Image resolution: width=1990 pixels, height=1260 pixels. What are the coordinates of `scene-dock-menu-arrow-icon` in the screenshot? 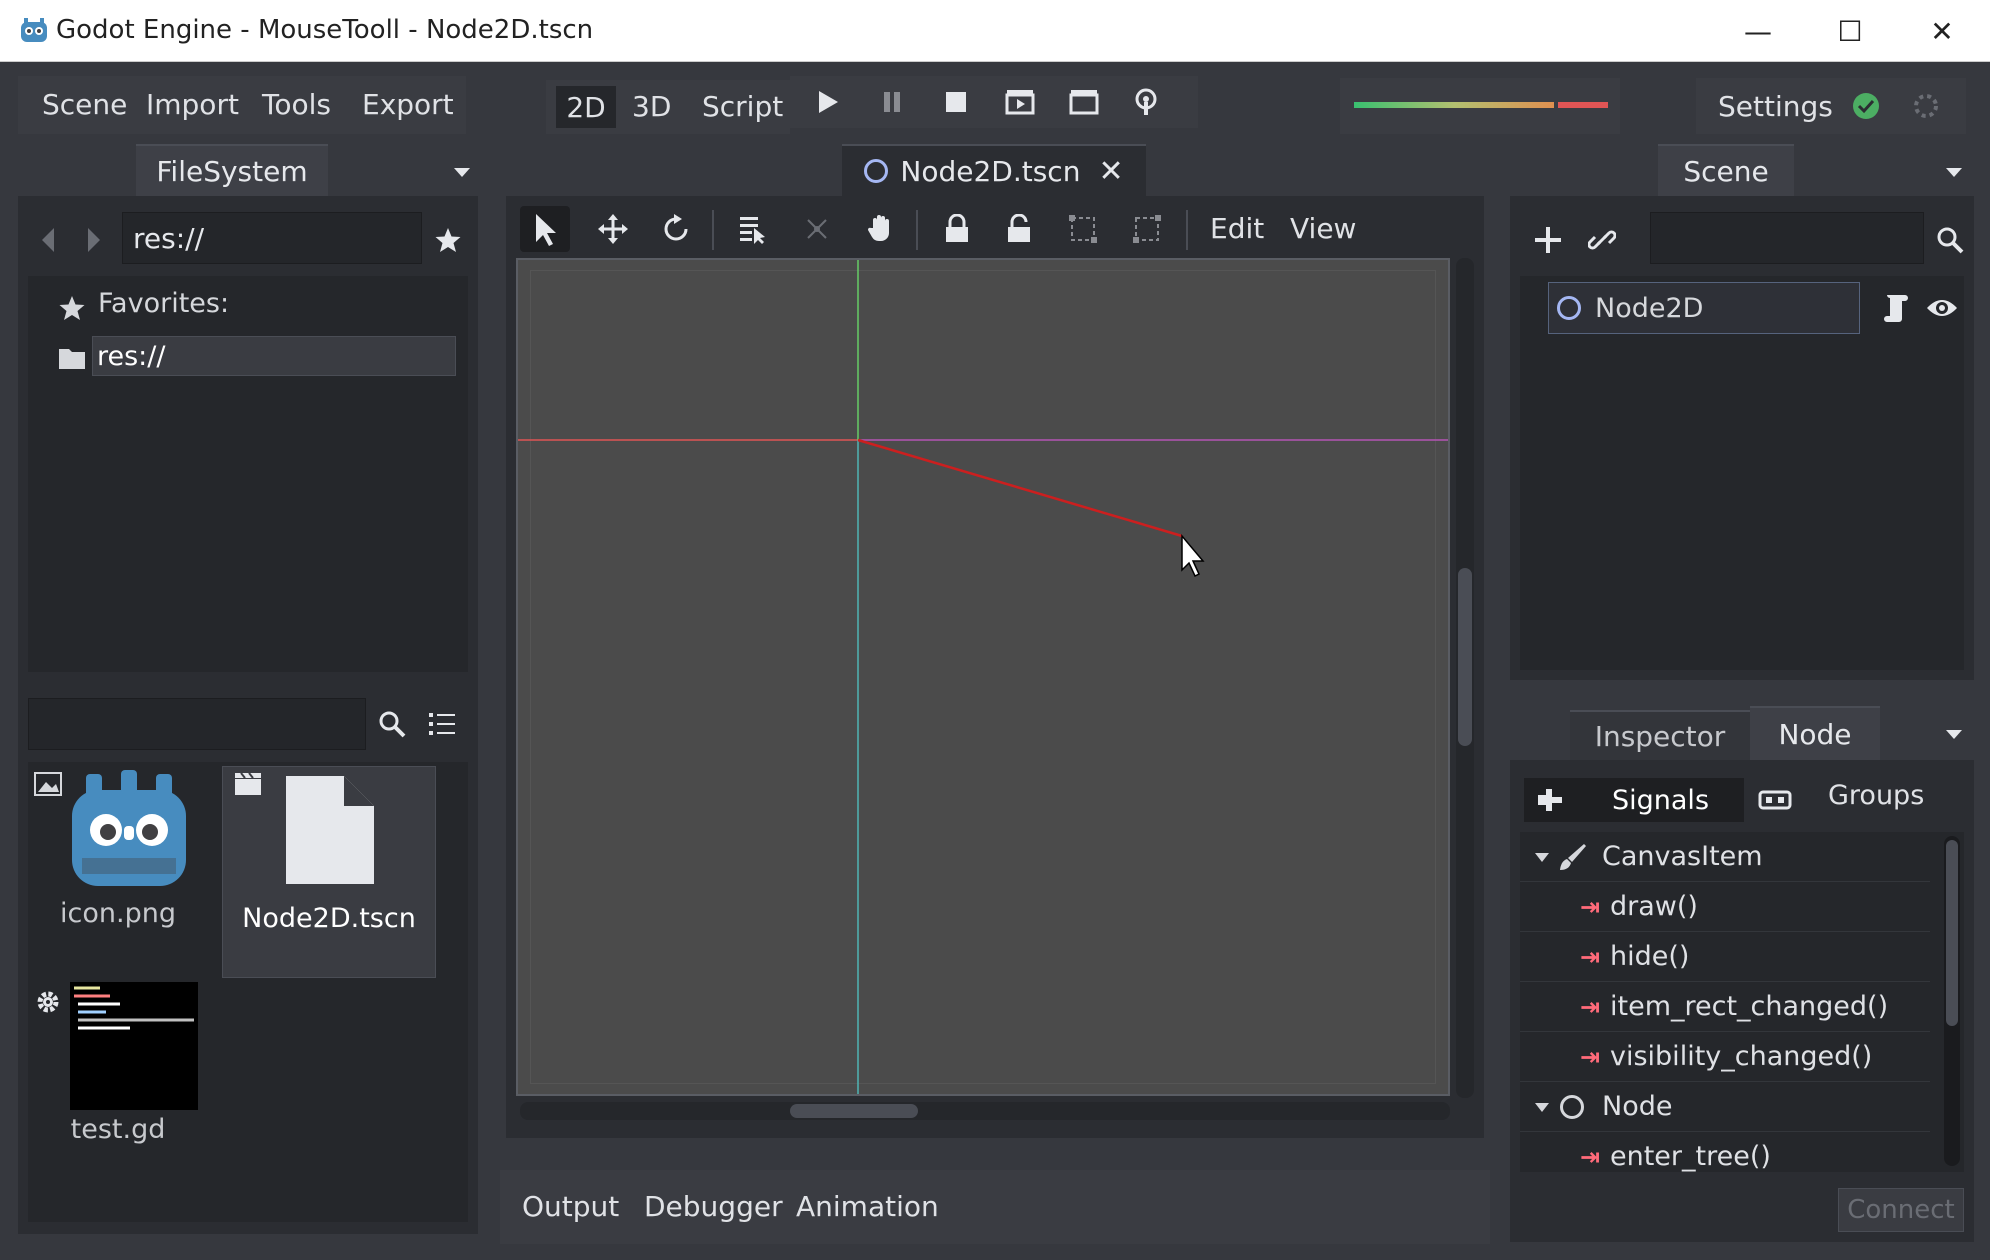 It's located at (1954, 166).